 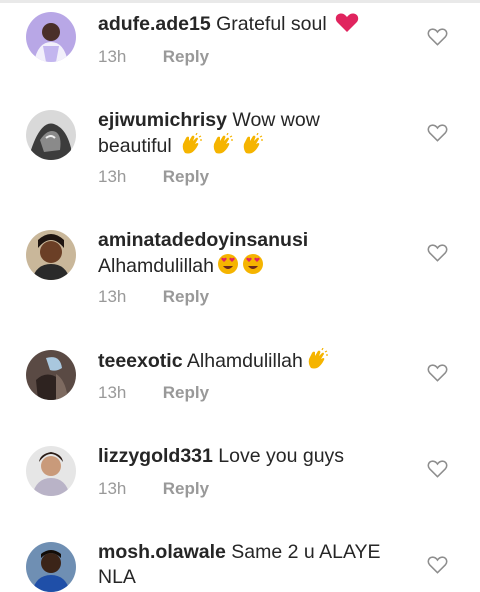 I want to click on comment-text: ejiwumichrisy Wow wow beautiful, so click(x=248, y=135).